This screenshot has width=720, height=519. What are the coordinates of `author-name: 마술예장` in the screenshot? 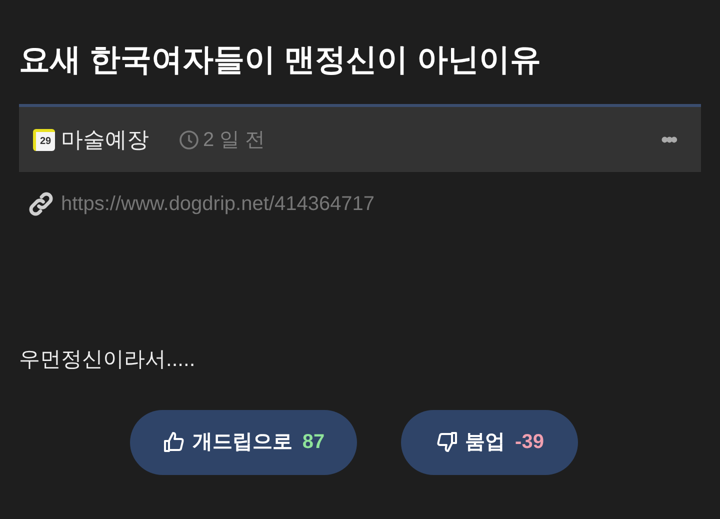 It's located at (105, 139).